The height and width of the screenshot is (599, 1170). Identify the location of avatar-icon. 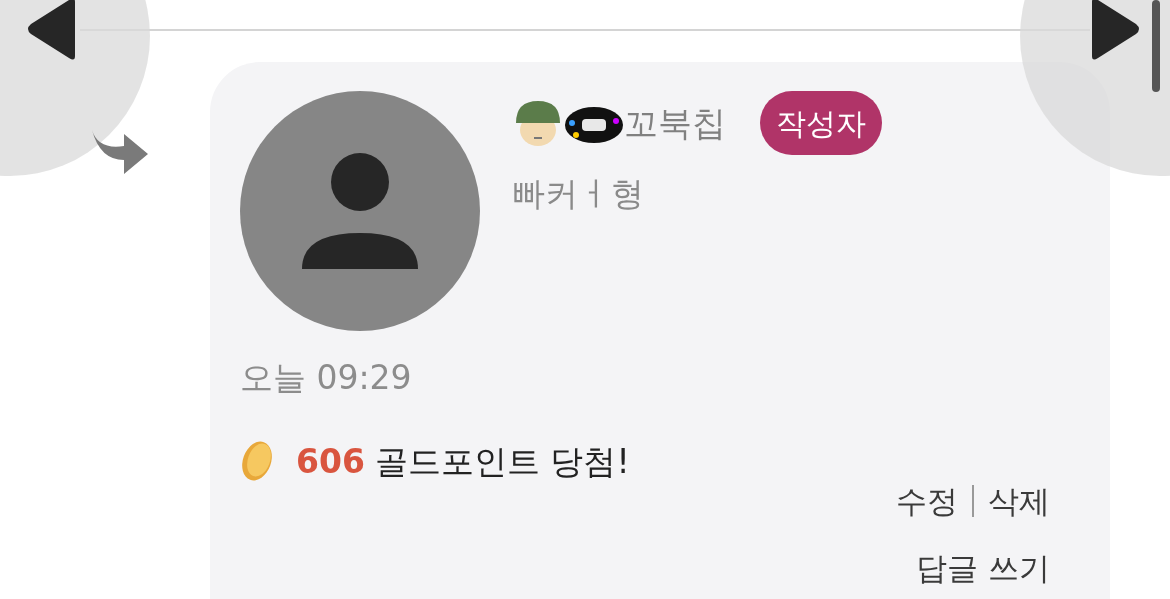
(360, 211).